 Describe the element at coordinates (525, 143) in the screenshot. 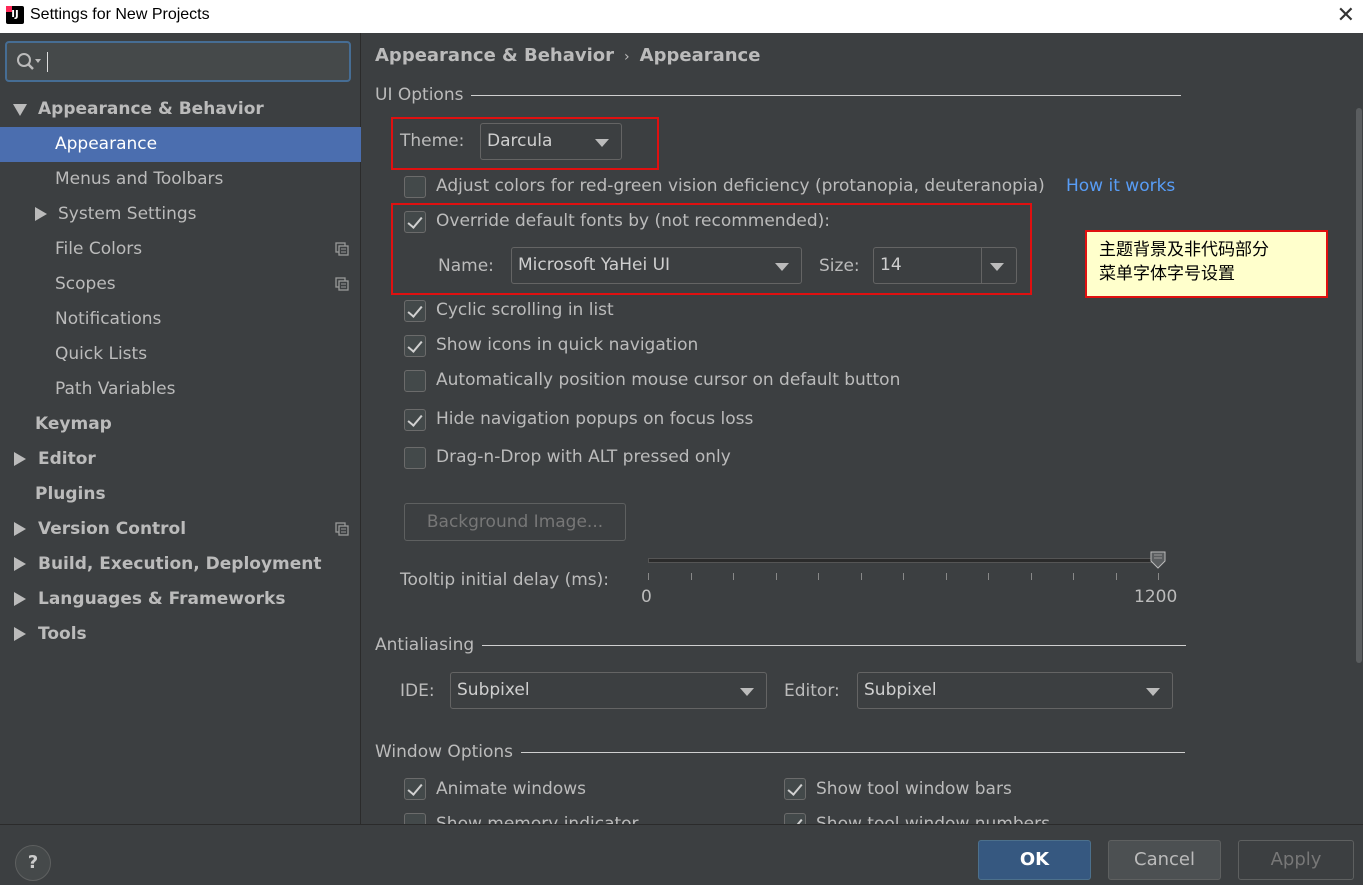

I see `highlight-box-theme` at that location.